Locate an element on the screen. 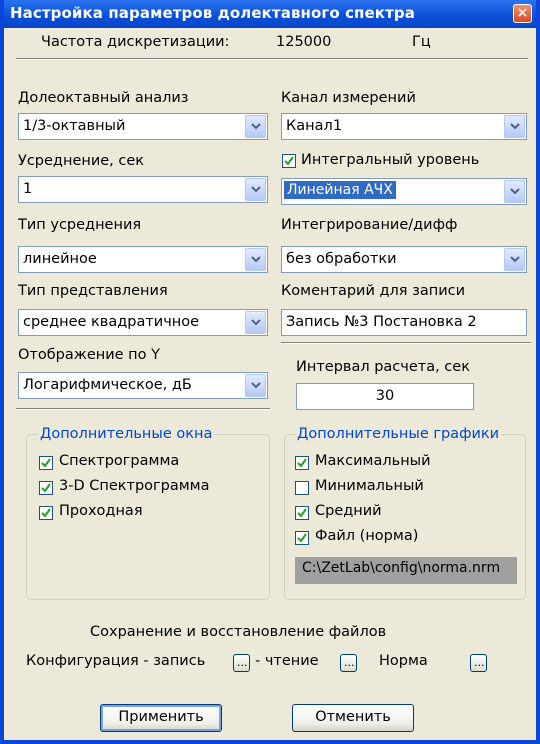 The width and height of the screenshot is (540, 744). norm-path-value: C:\ZetLab\config\norma.nrm is located at coordinates (401, 568).